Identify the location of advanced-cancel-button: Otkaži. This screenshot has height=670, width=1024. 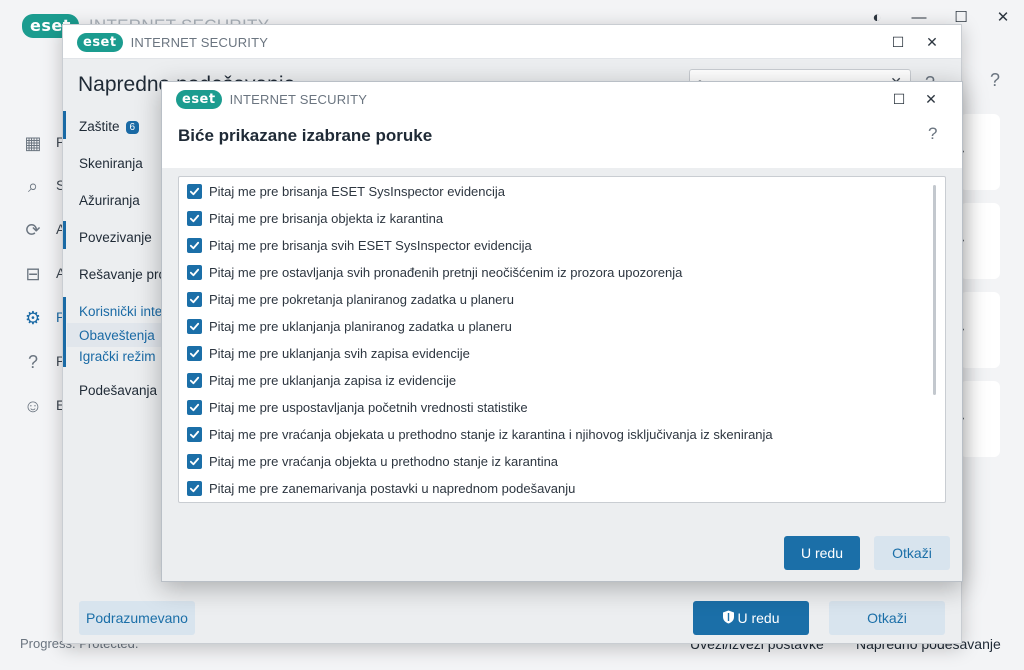
(887, 618).